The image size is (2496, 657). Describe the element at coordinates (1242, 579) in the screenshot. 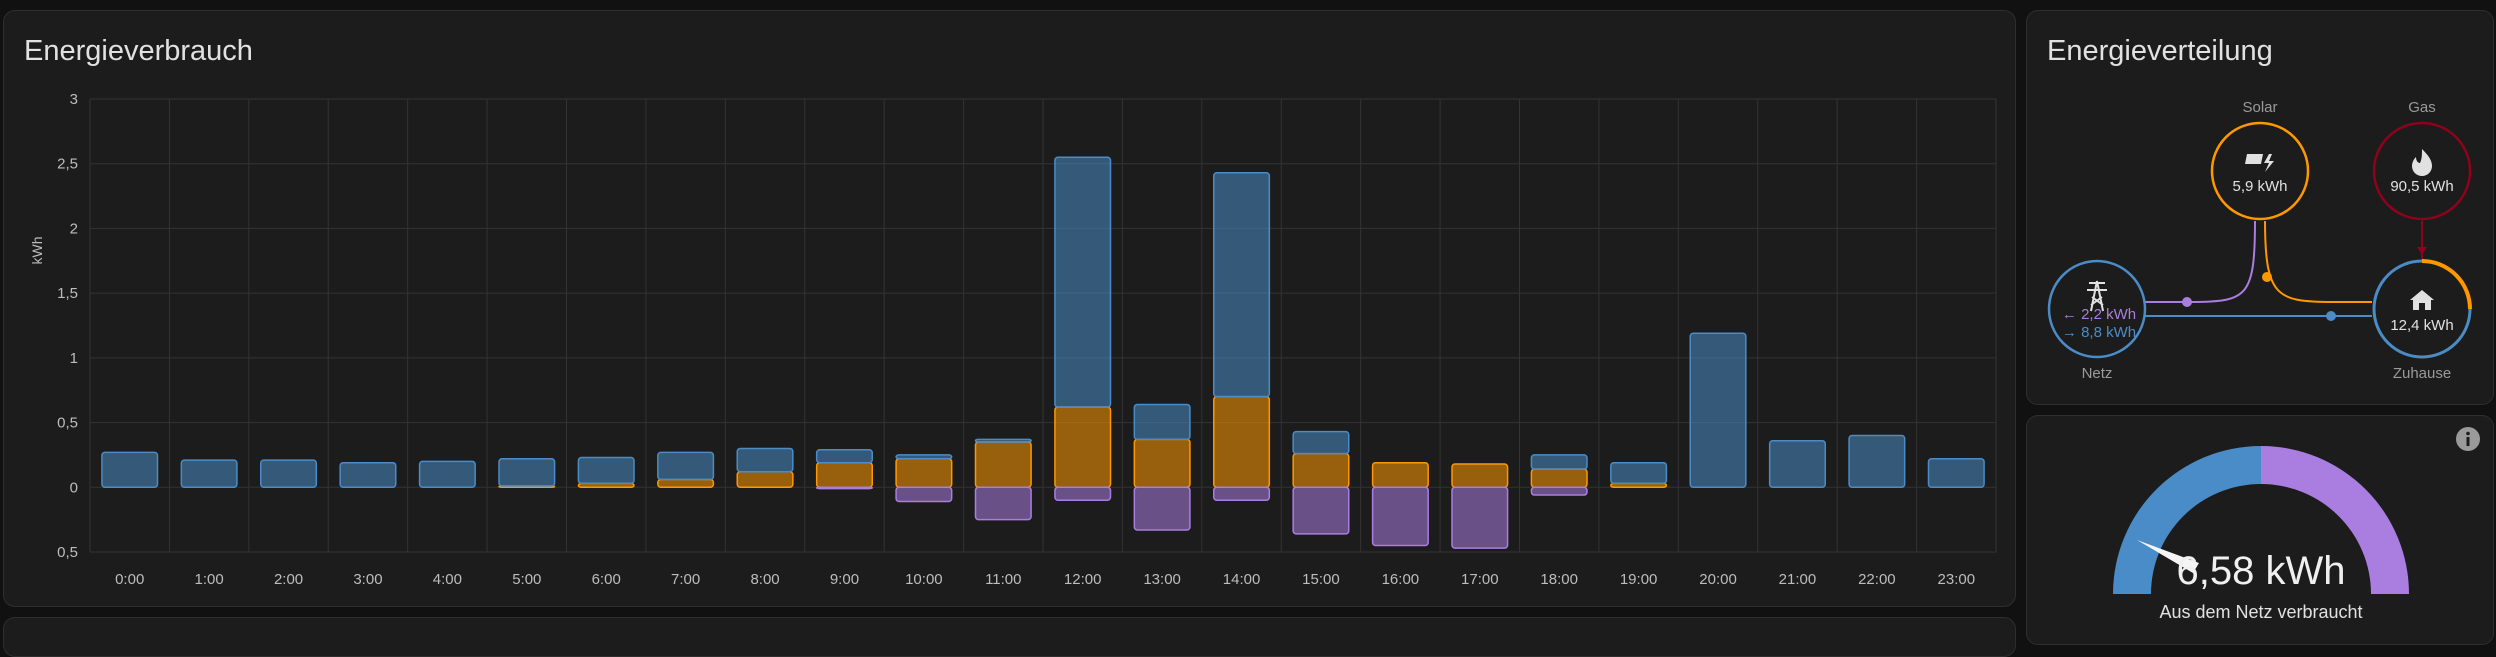

I see `x-tick-label: 14:00` at that location.